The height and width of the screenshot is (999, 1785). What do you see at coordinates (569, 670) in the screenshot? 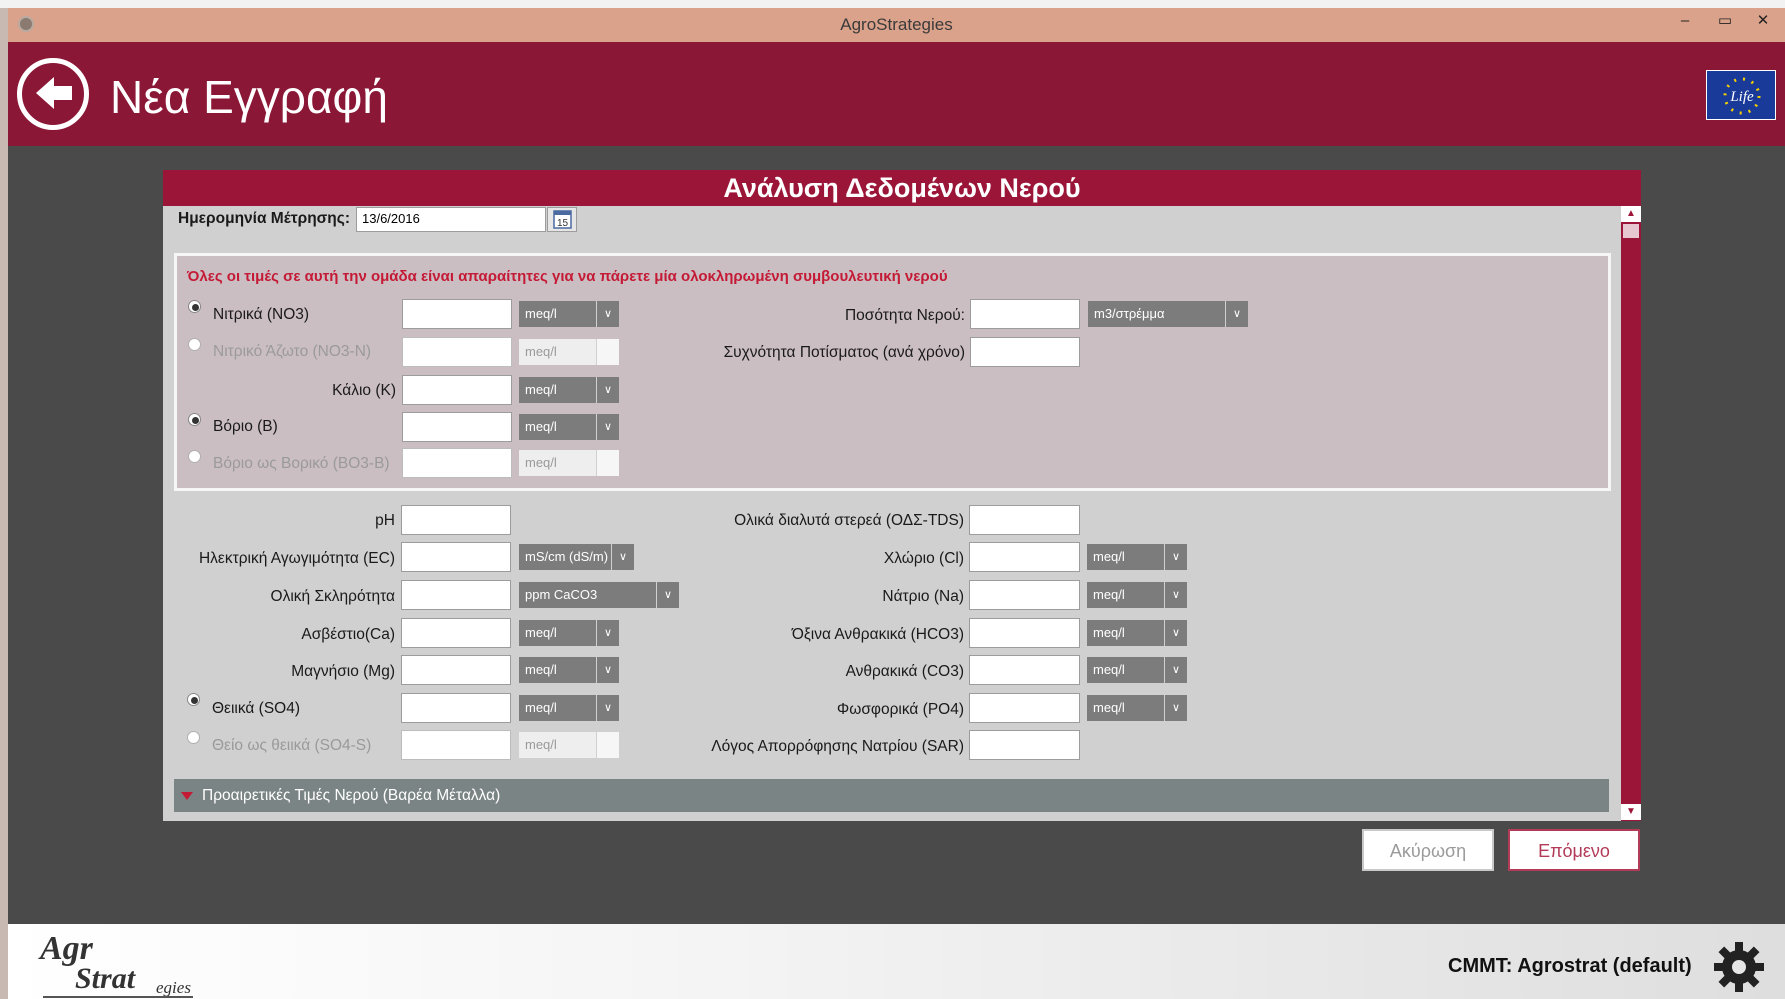
I see `magnesium-unit-select: meq/l ∨` at bounding box center [569, 670].